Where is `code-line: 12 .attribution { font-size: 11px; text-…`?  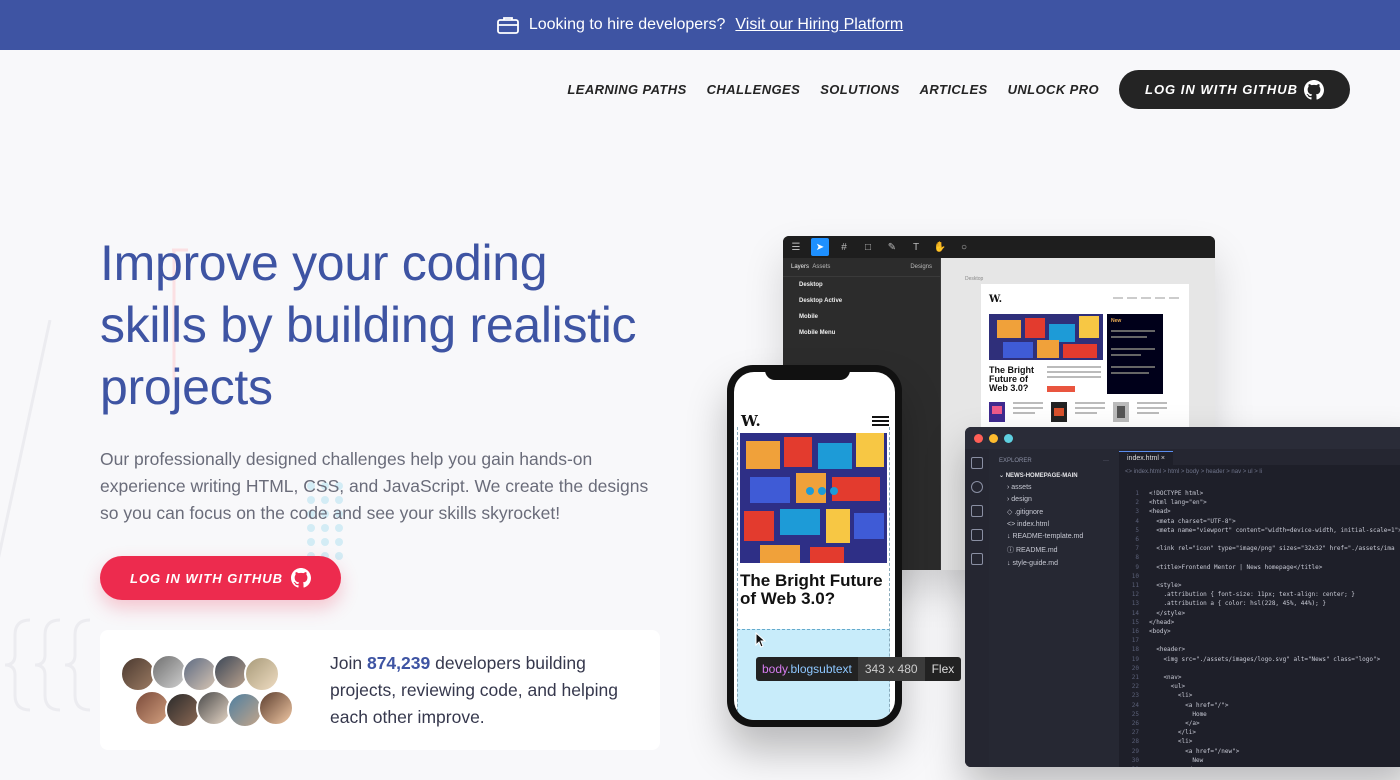 code-line: 12 .attribution { font-size: 11px; text-… is located at coordinates (1243, 595).